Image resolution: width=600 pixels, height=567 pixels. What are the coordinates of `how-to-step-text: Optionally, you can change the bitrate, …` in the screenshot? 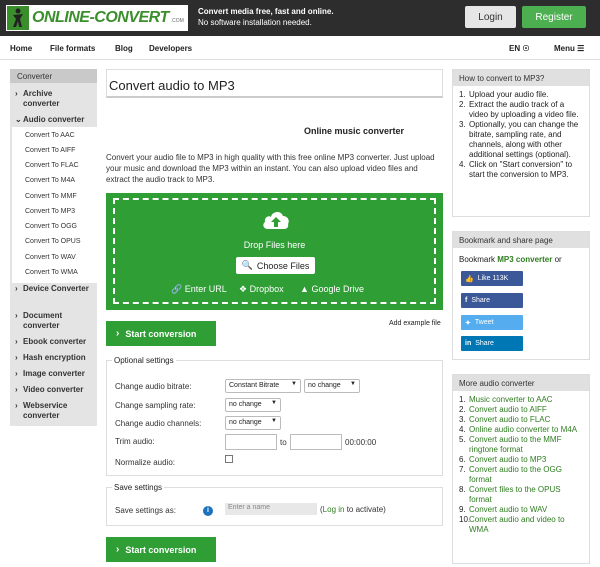 It's located at (524, 139).